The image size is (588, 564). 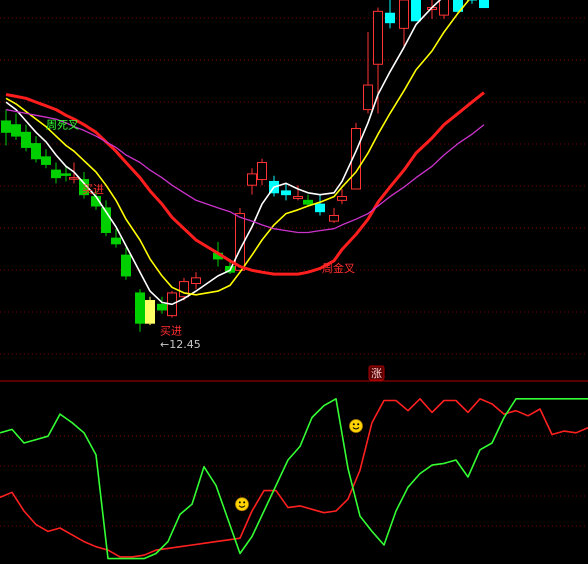 I want to click on annotation-label: 周死叉, so click(x=62, y=125).